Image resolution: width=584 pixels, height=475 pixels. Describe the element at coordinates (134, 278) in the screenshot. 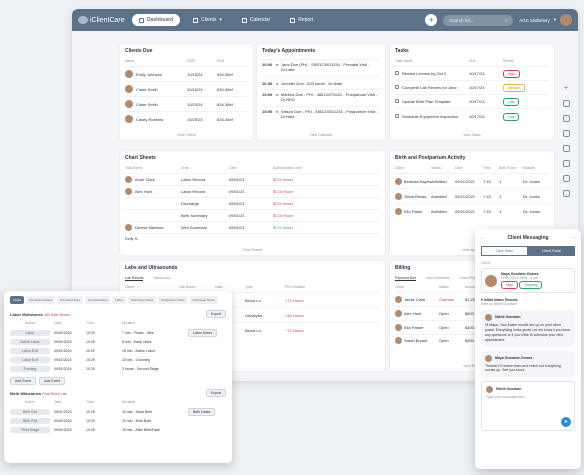

I see `tab-lab-results: Lab Results` at that location.